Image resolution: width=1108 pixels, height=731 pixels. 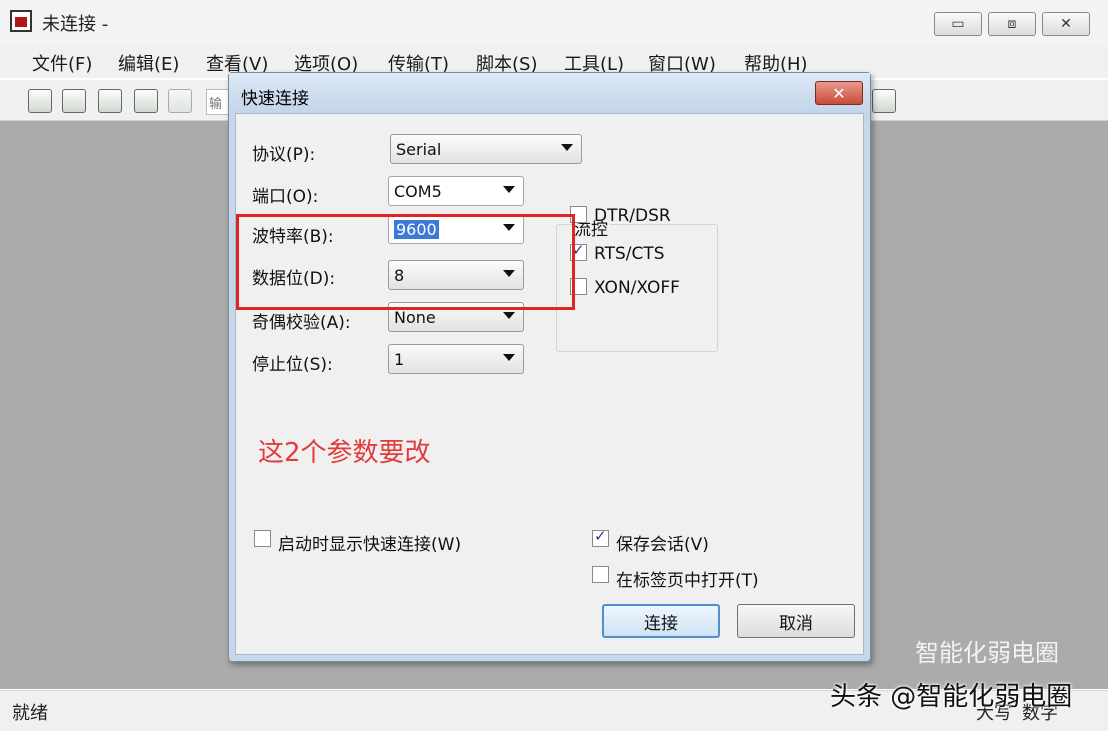 I want to click on protocol-select: Serial, so click(x=486, y=149).